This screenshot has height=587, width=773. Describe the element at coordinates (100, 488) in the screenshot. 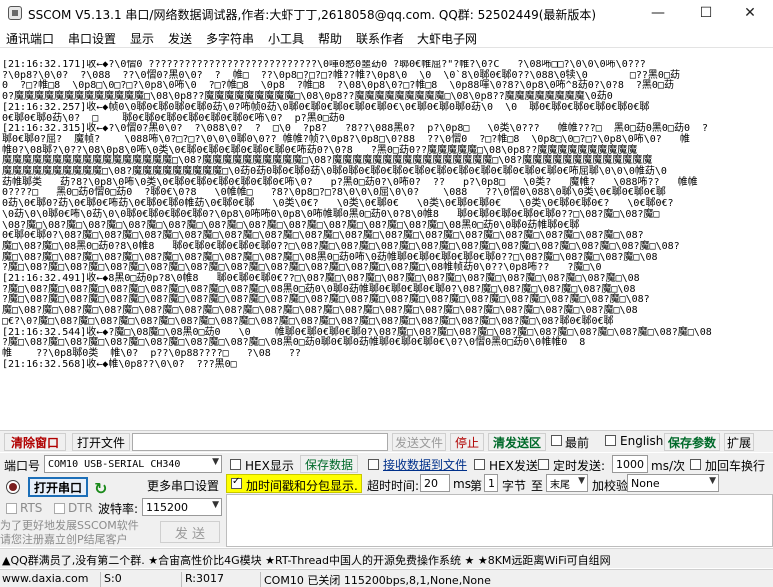

I see `refresh-icon: ↻` at that location.